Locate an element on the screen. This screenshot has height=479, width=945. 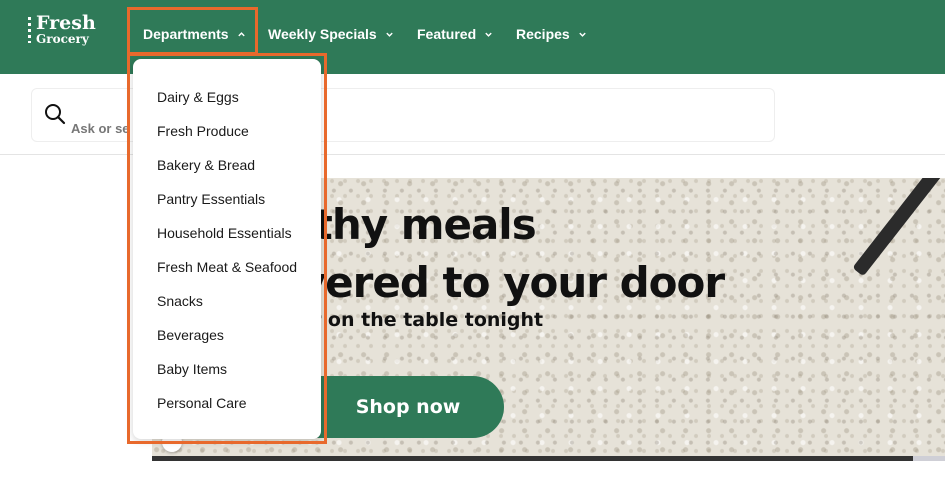
logo-mark is located at coordinates (29, 30).